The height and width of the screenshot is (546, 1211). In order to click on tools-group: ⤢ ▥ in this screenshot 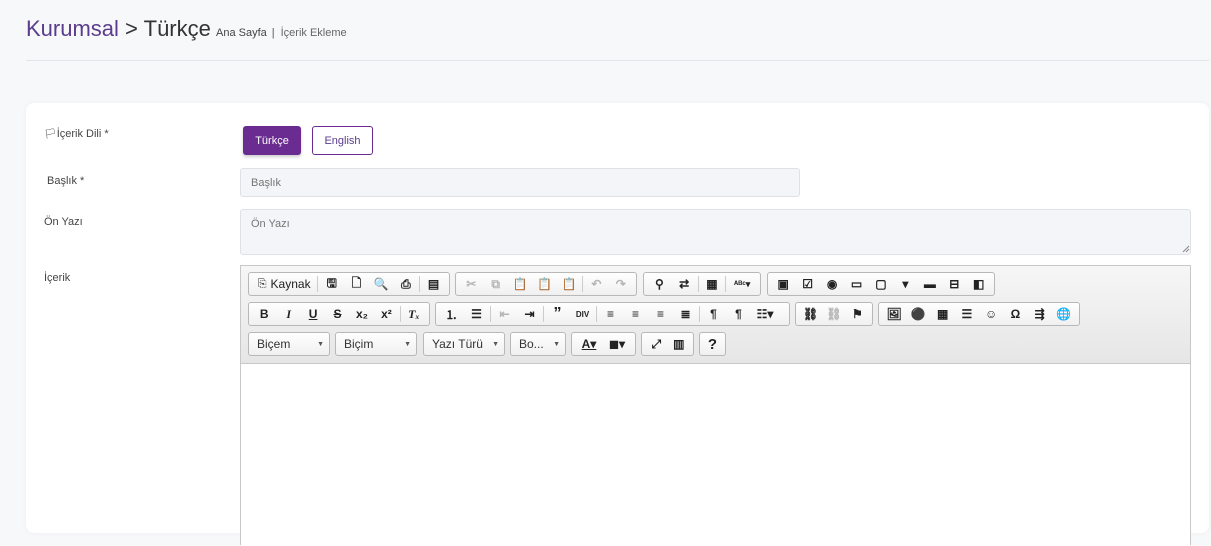, I will do `click(667, 344)`.